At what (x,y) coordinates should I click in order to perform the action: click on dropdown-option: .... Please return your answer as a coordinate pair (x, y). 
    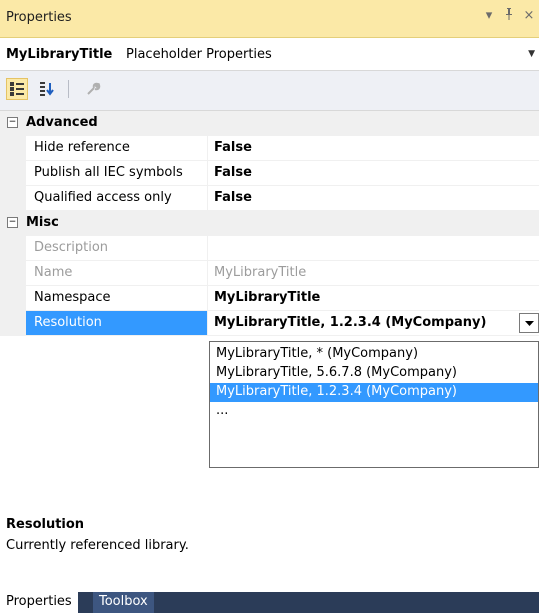
    Looking at the image, I should click on (374, 411).